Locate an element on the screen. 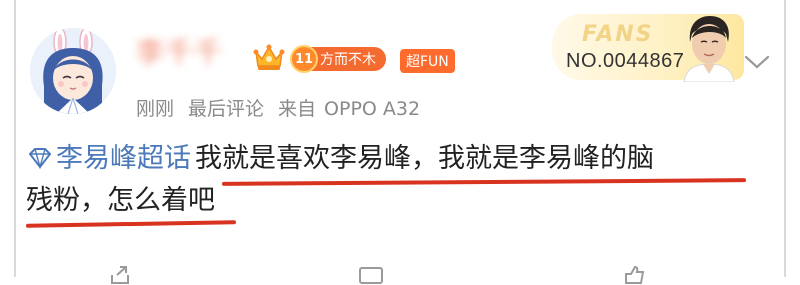  repost-button is located at coordinates (121, 274).